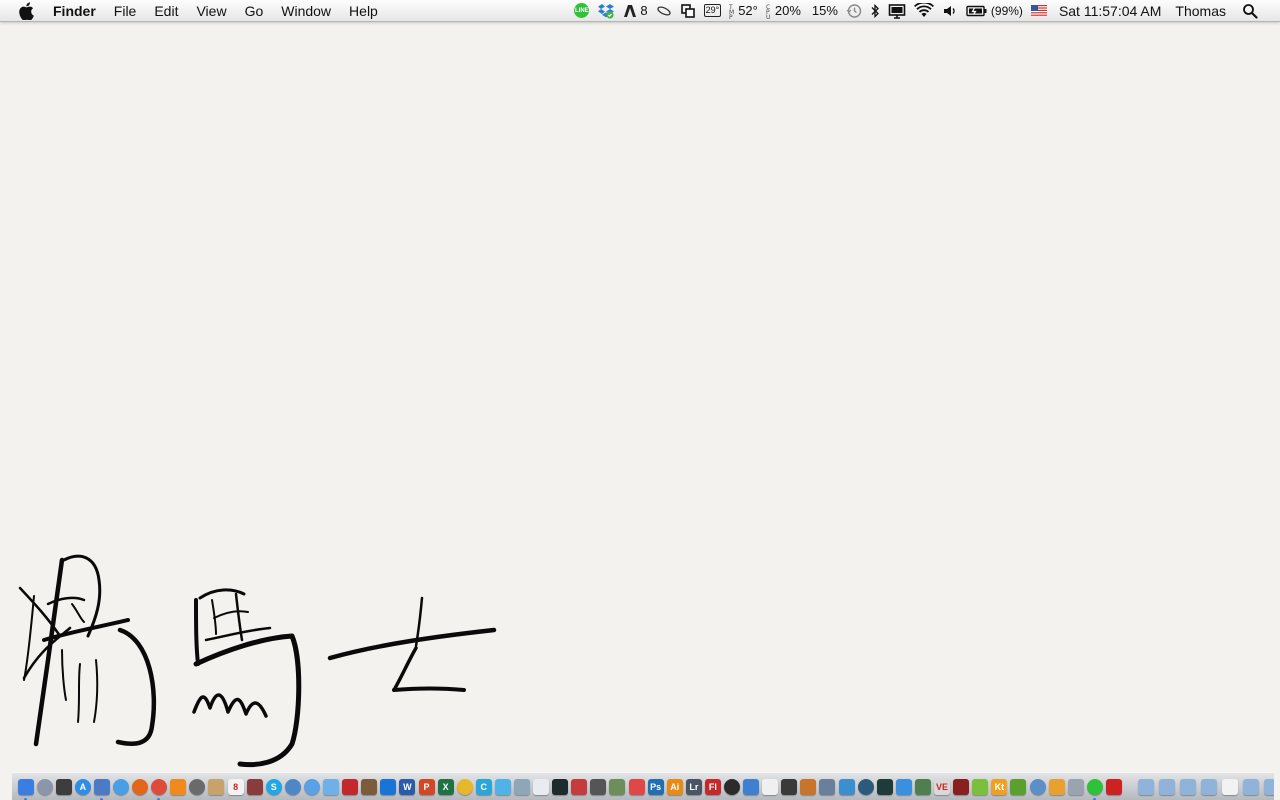 The image size is (1280, 800). Describe the element at coordinates (311, 786) in the screenshot. I see `dock-messages-icon` at that location.